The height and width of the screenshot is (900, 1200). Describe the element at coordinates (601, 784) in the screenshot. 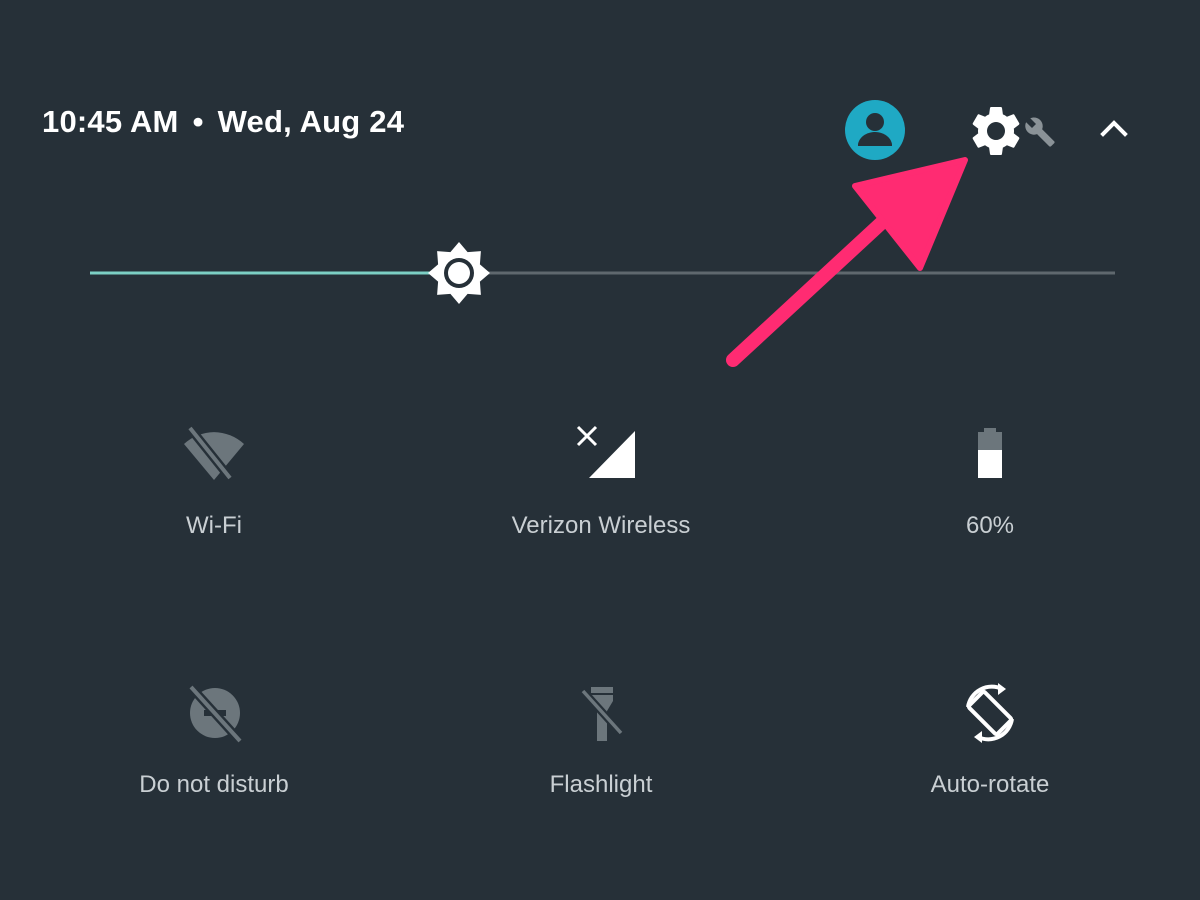

I see `tile-label-flashlight: Flashlight` at that location.